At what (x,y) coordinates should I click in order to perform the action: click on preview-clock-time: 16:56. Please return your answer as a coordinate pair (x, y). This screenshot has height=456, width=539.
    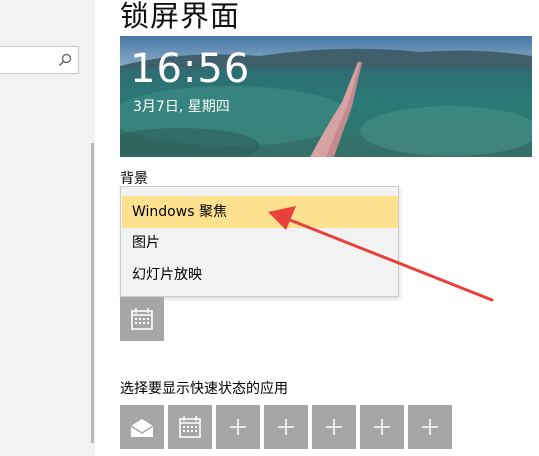
    Looking at the image, I should click on (190, 69).